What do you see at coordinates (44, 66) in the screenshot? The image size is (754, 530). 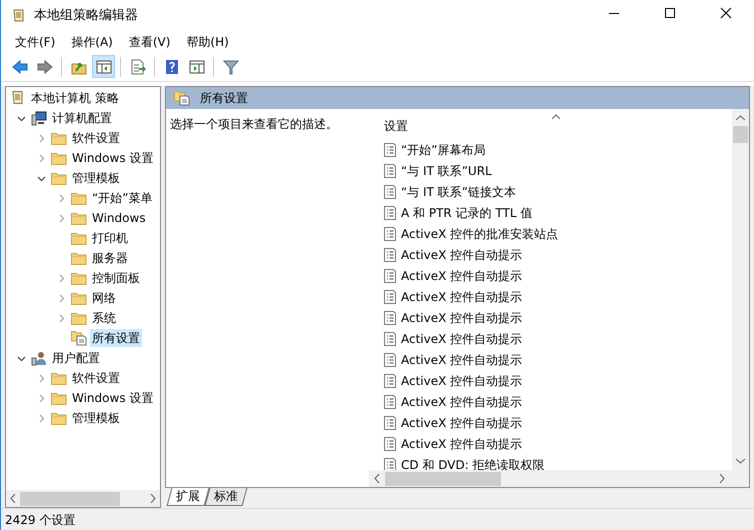 I see `forward-arrow-icon` at bounding box center [44, 66].